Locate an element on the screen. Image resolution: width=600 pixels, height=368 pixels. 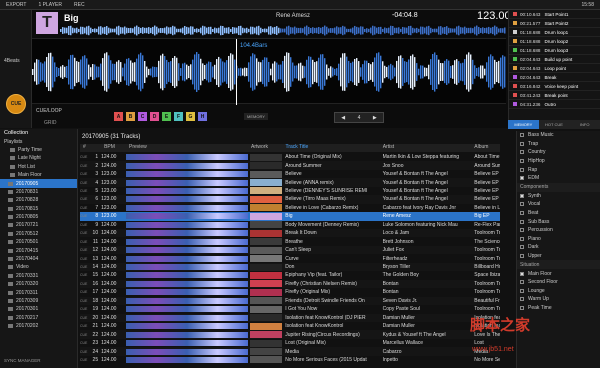
filter-item: EDM is located at coordinates (558, 178).